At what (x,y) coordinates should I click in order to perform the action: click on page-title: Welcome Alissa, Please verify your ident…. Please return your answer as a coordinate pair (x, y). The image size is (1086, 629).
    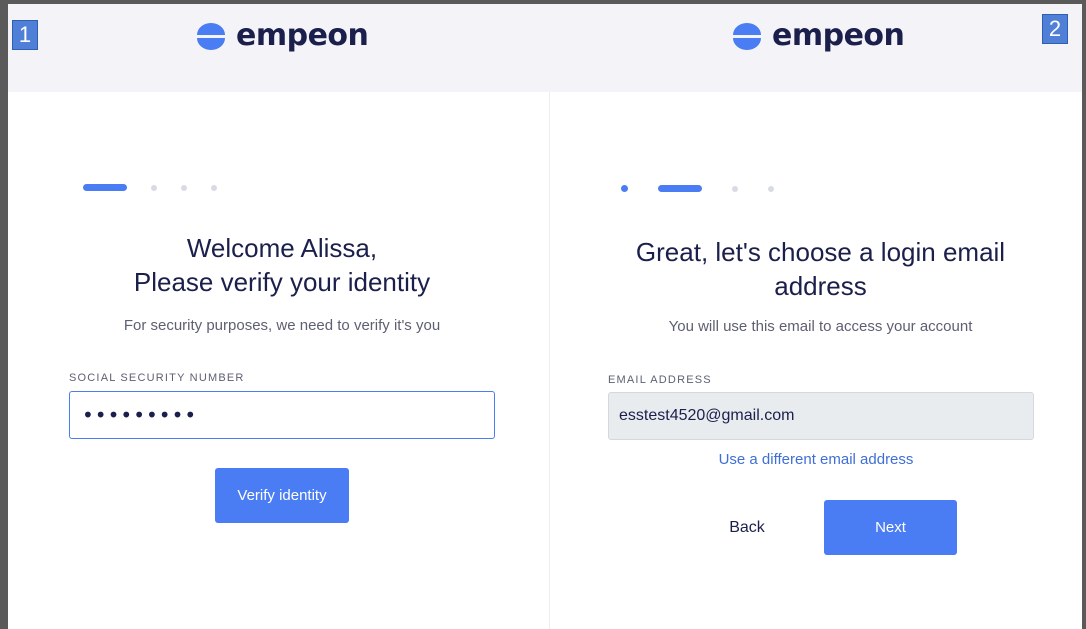
    Looking at the image, I should click on (282, 265).